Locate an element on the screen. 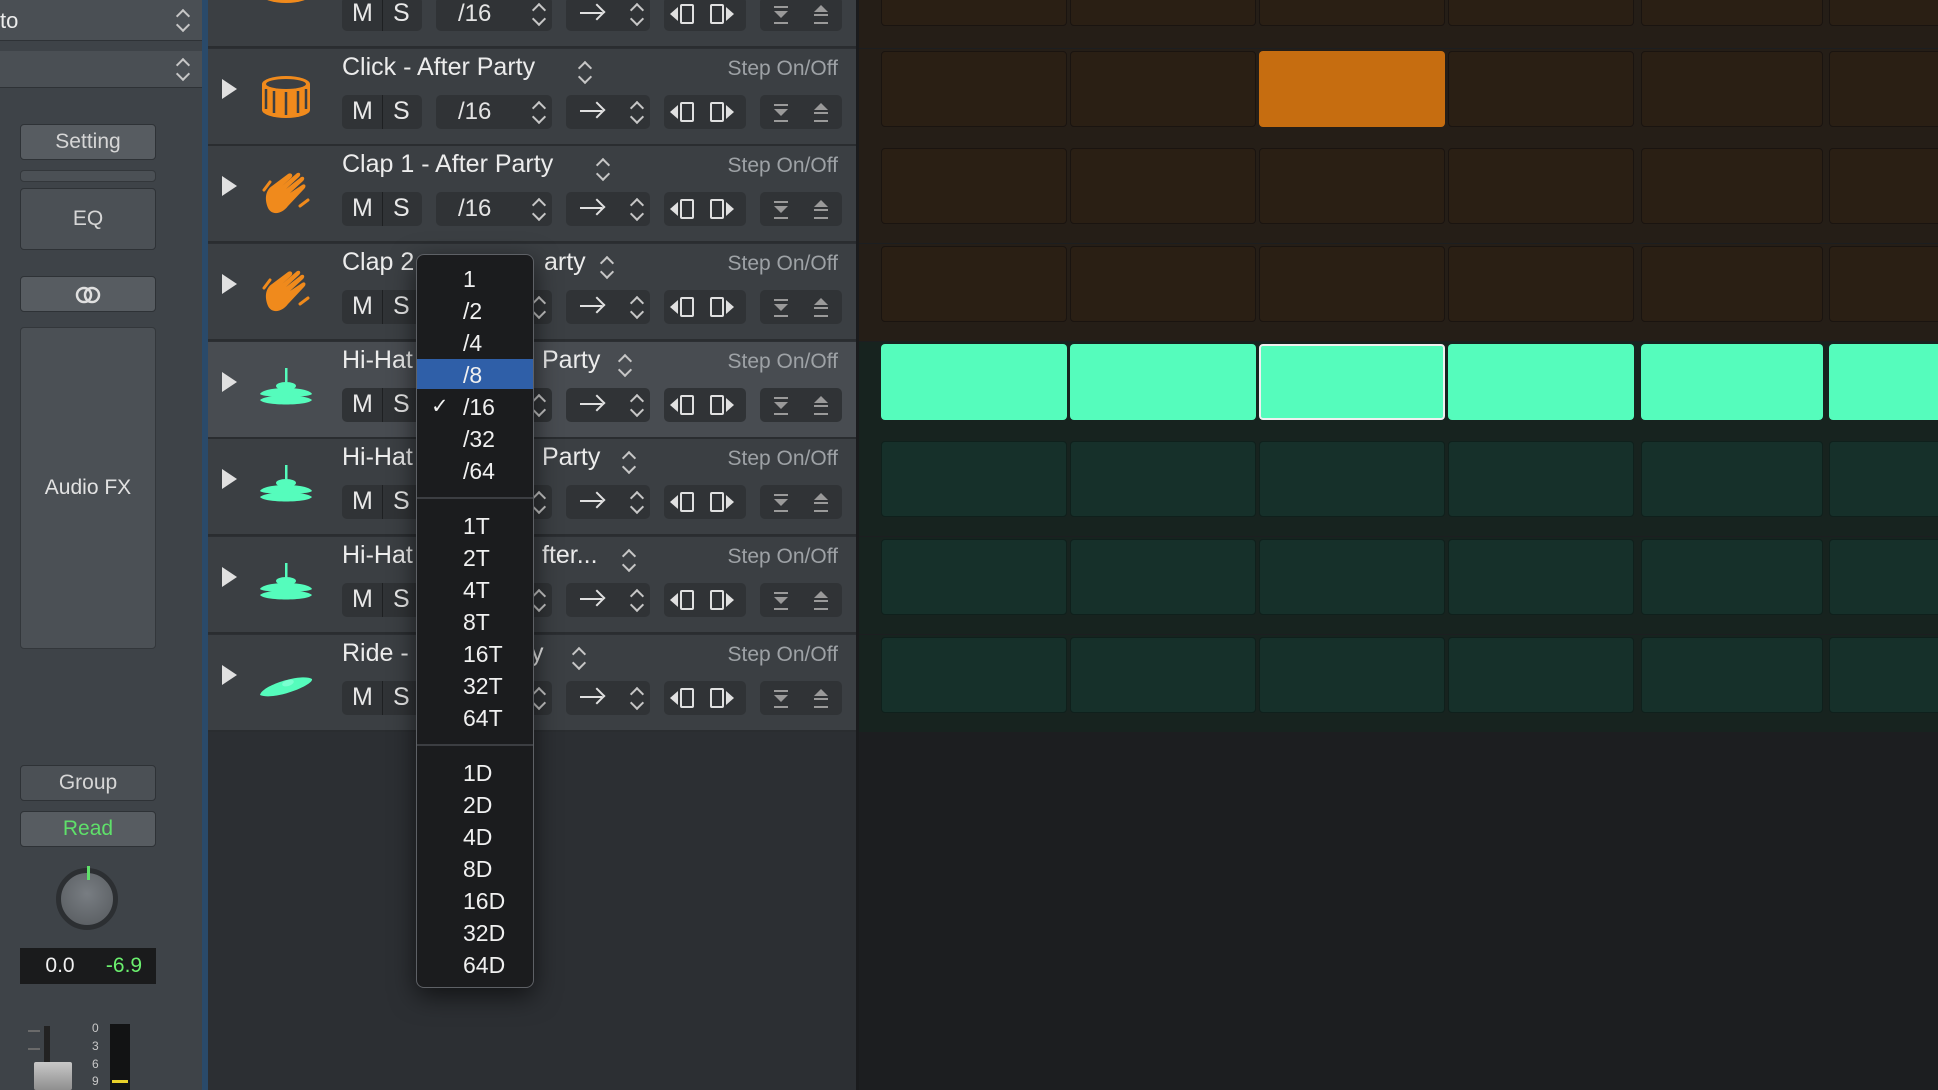 Image resolution: width=1938 pixels, height=1090 pixels. inspector-top-popup: to is located at coordinates (101, 20).